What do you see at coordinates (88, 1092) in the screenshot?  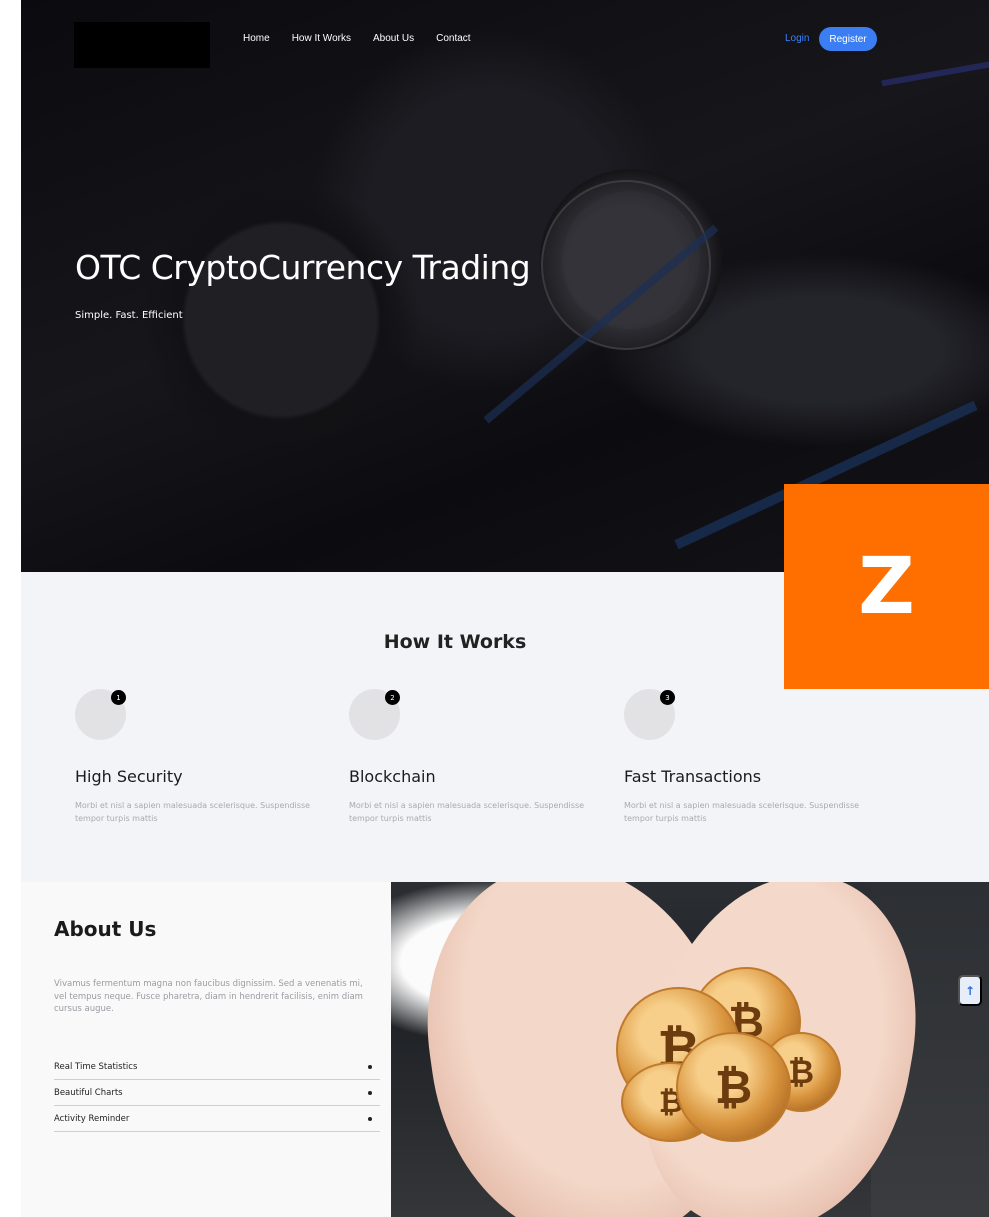 I see `feature-label: Beautiful Charts` at bounding box center [88, 1092].